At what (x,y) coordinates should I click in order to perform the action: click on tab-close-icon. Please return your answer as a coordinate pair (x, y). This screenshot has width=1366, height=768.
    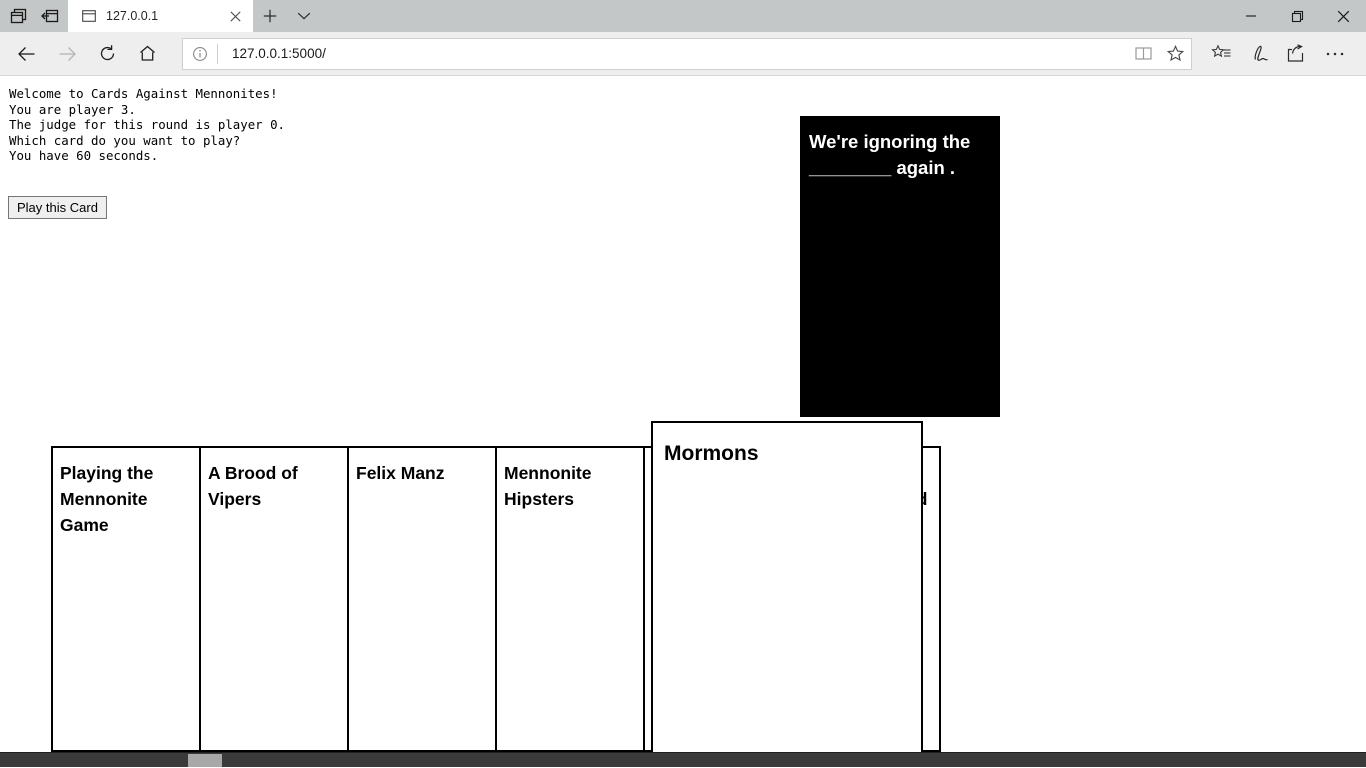
    Looking at the image, I should click on (235, 16).